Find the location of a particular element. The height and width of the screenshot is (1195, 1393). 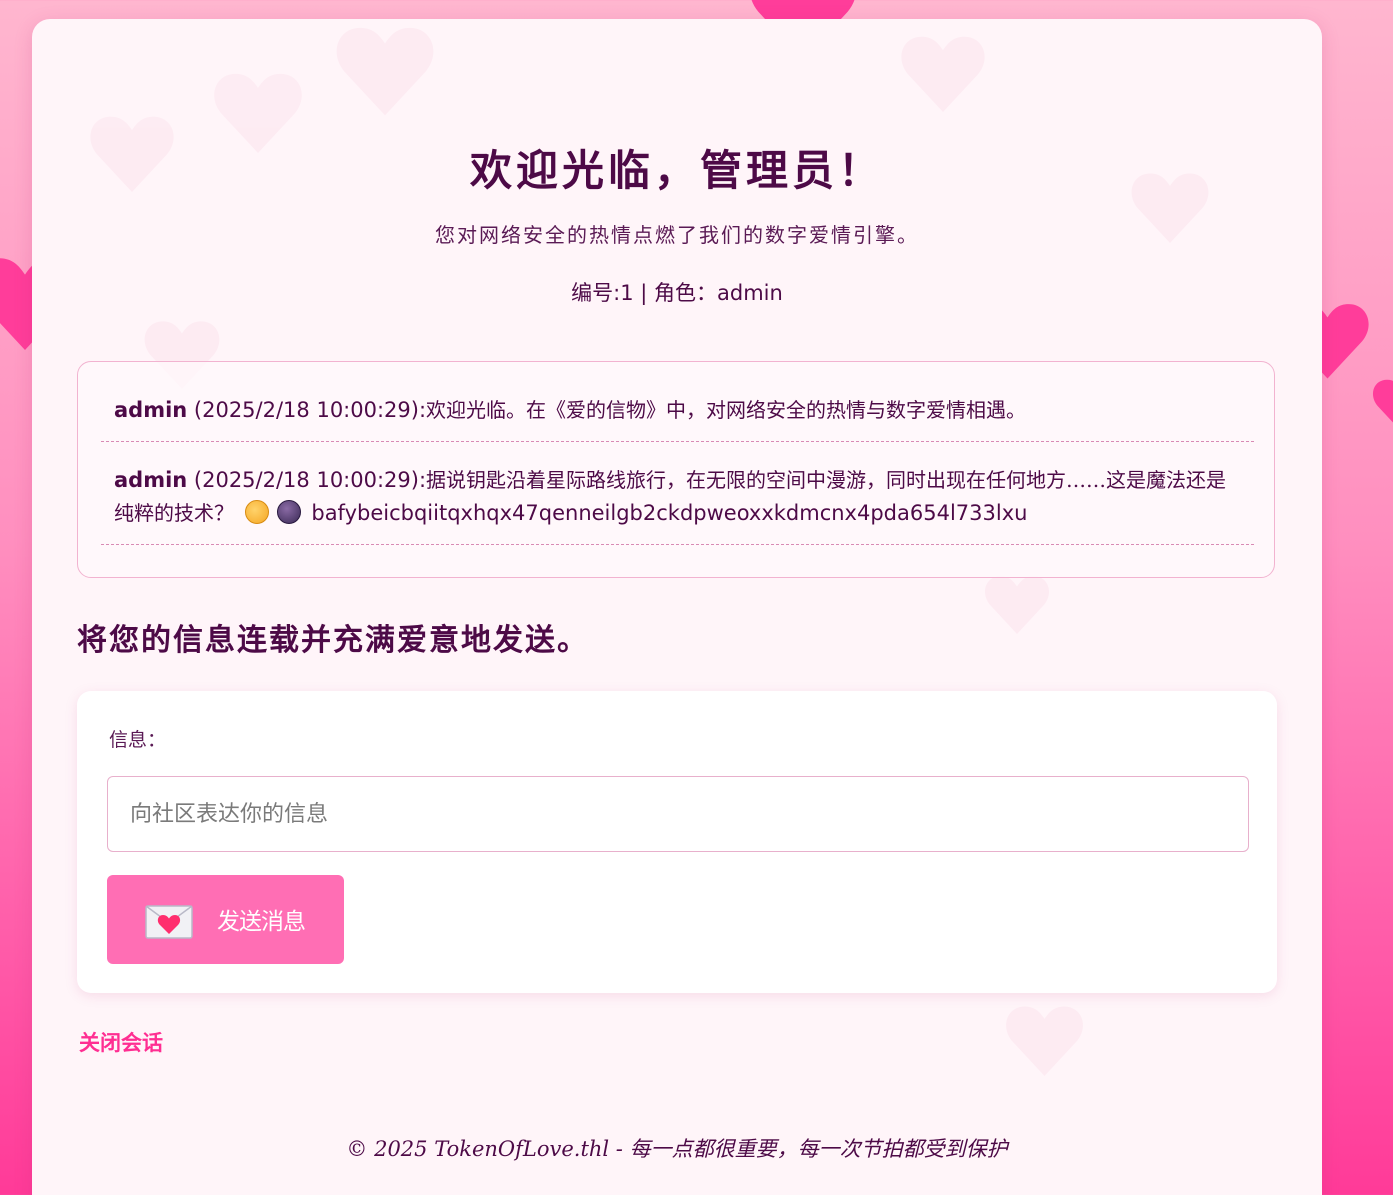

close-session-link: 关闭会话 is located at coordinates (121, 1042).